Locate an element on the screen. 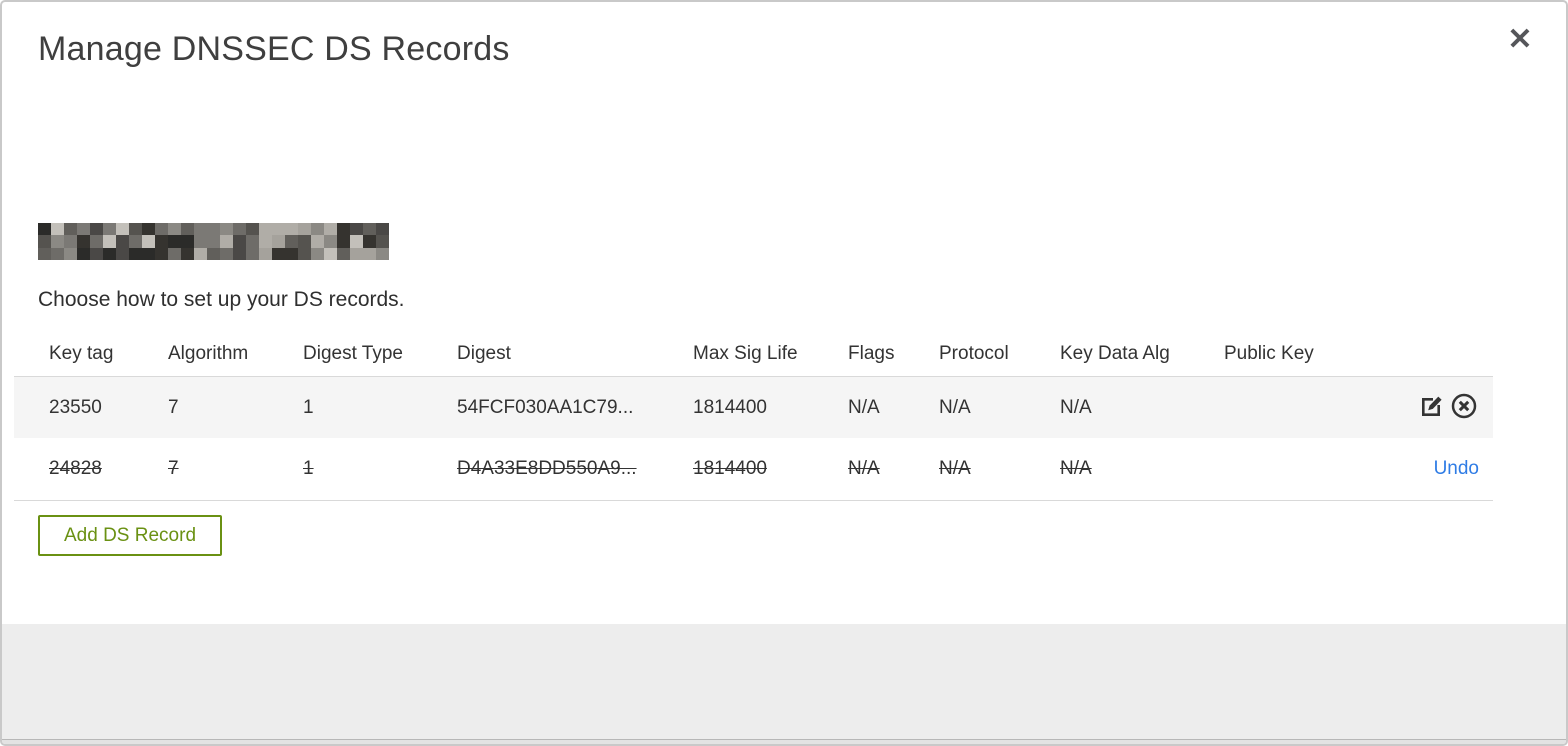  add-ds-record-button: Add DS Record is located at coordinates (130, 535).